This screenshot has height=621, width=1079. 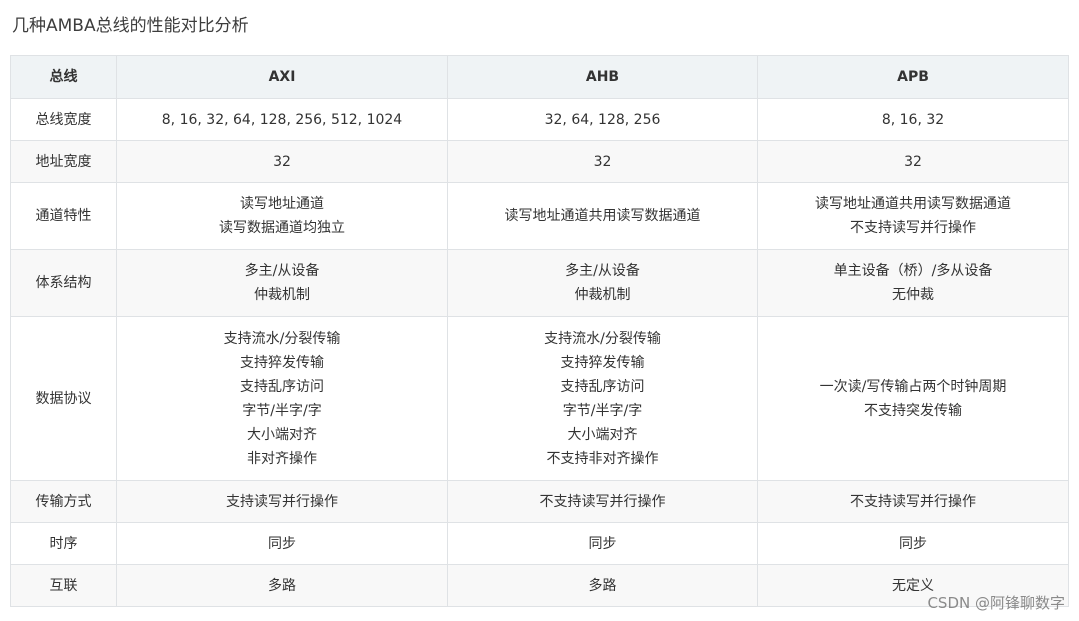 What do you see at coordinates (913, 295) in the screenshot?
I see `cell-text: 无仲裁` at bounding box center [913, 295].